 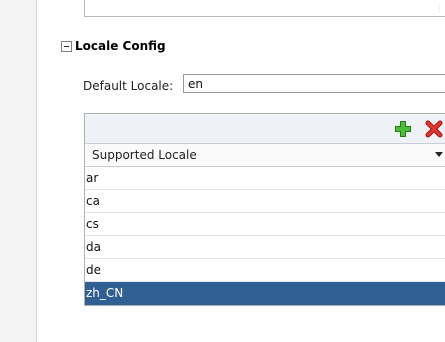 I want to click on delete-icon, so click(x=434, y=129).